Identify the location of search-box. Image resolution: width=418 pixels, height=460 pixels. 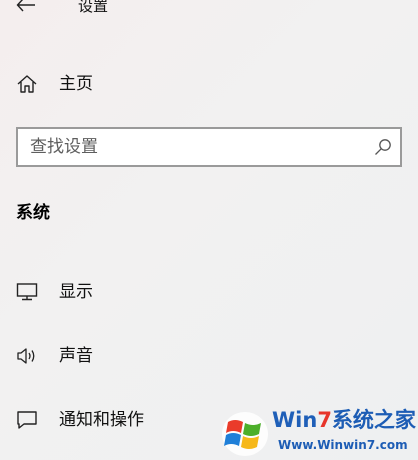
(209, 147).